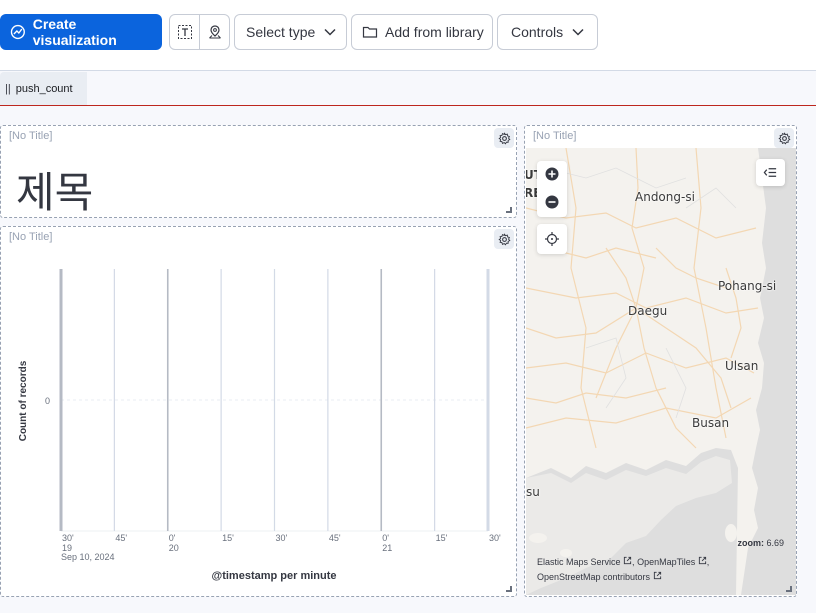  Describe the element at coordinates (552, 189) in the screenshot. I see `zoom-controls` at that location.